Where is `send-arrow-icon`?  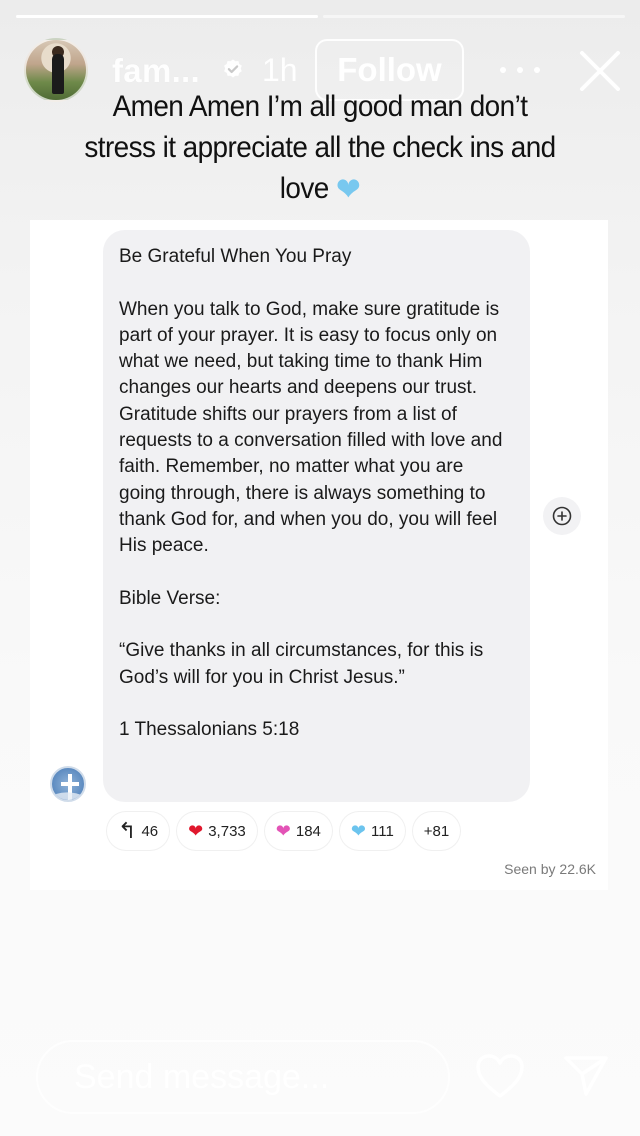 send-arrow-icon is located at coordinates (586, 1074).